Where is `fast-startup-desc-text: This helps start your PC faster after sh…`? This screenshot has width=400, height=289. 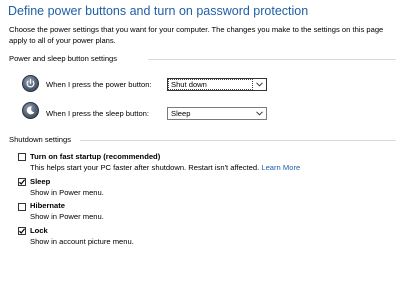 fast-startup-desc-text: This helps start your PC faster after sh… is located at coordinates (145, 167).